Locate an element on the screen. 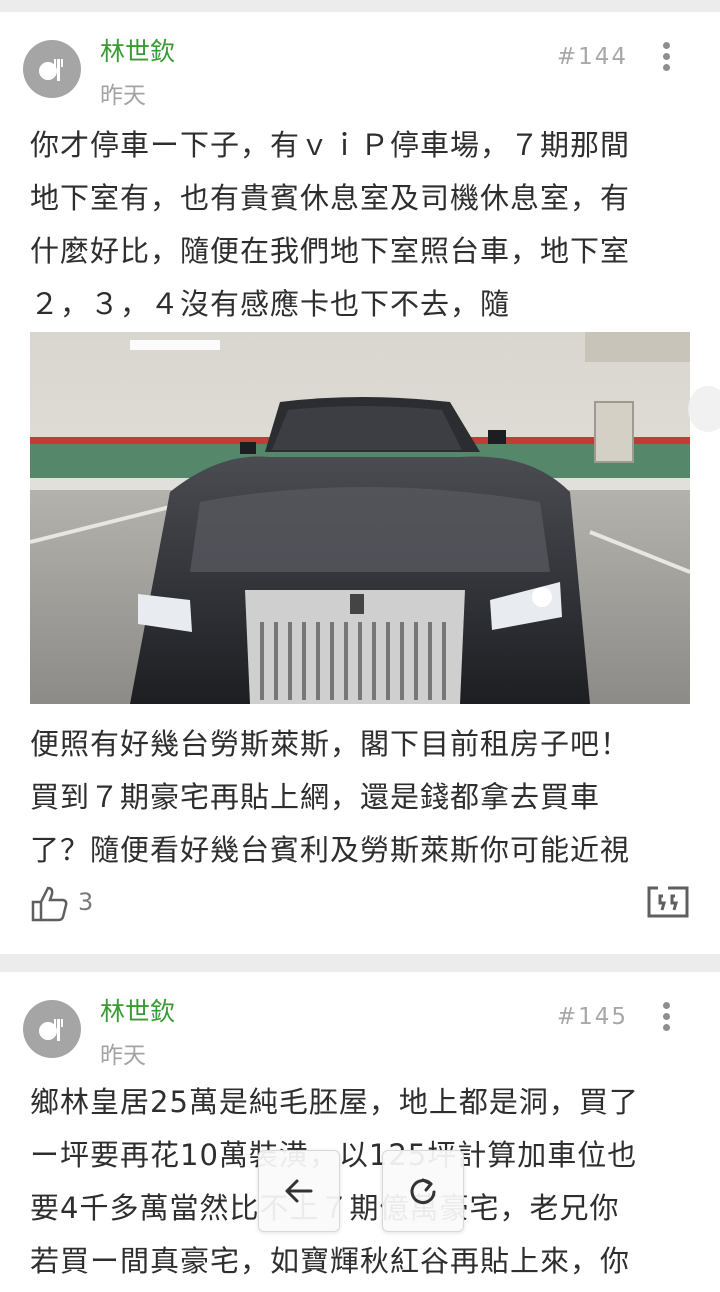  arrow-left-icon is located at coordinates (299, 1191).